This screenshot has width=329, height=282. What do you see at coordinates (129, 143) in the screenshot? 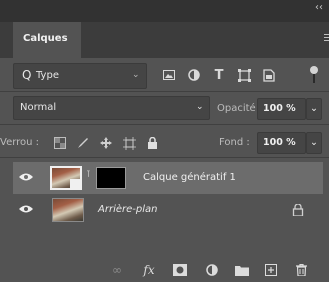
I see `lock-artboard-icon` at bounding box center [129, 143].